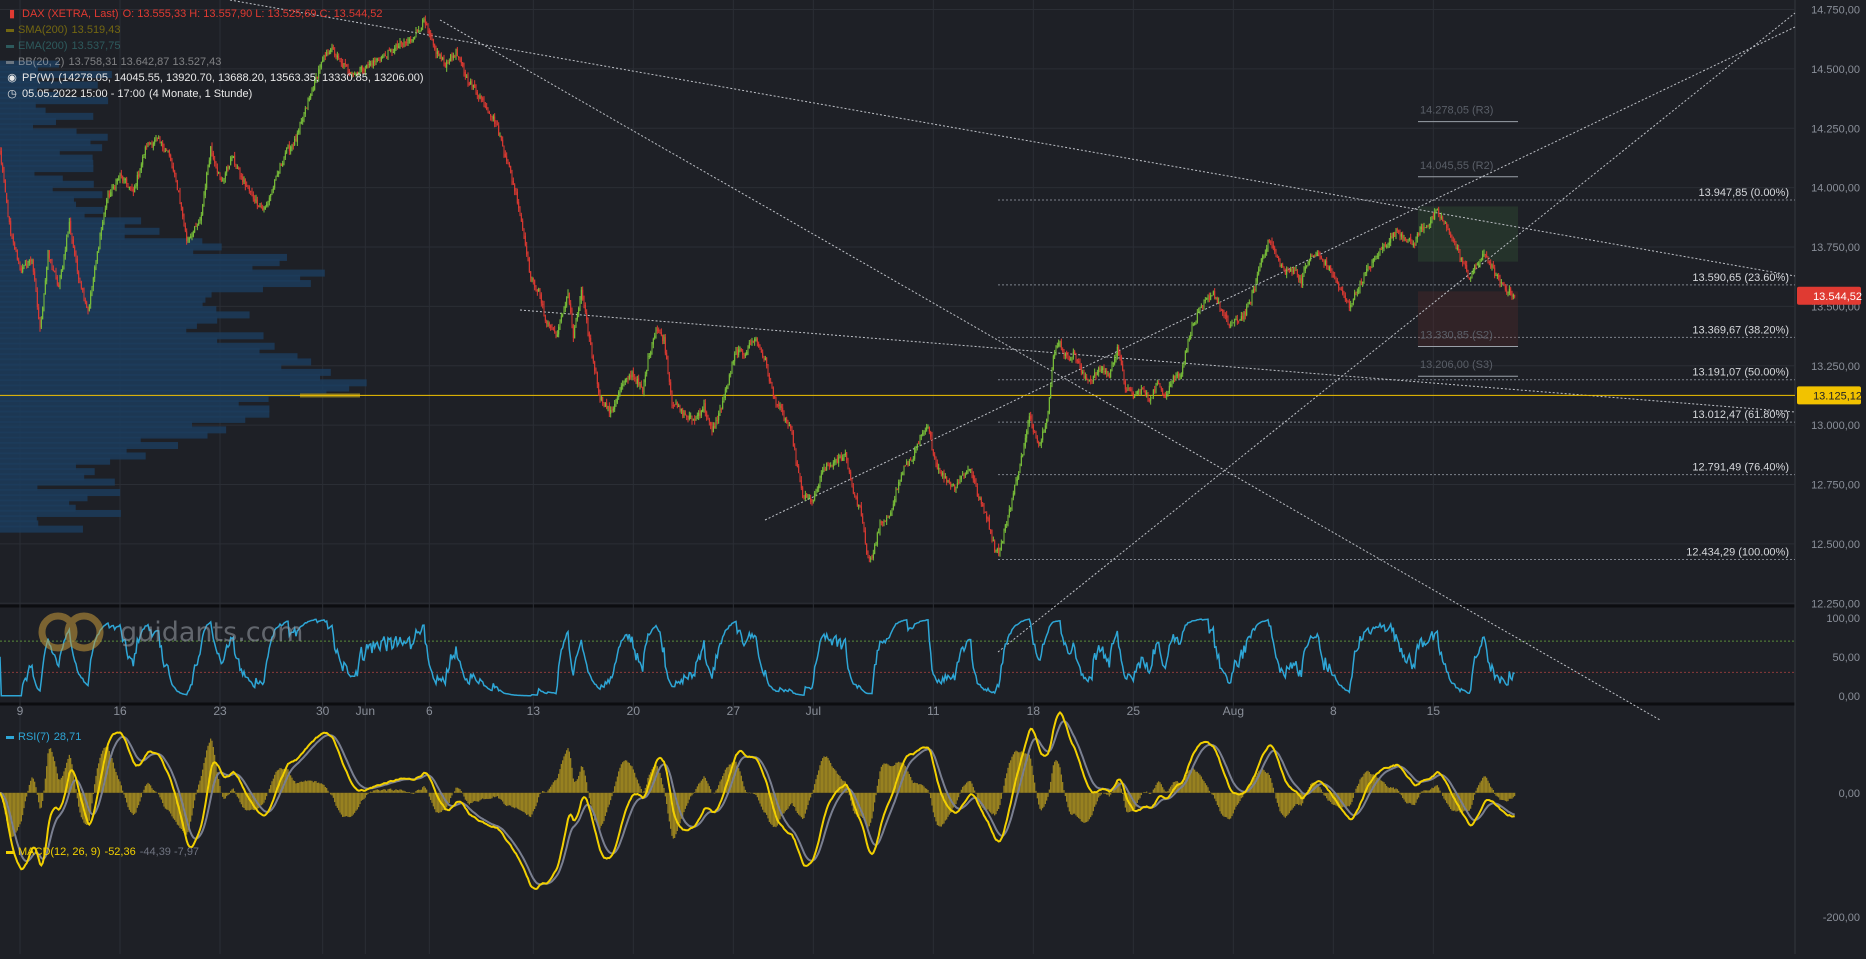  What do you see at coordinates (1829, 296) in the screenshot?
I see `last-price-tag: 13.544,52` at bounding box center [1829, 296].